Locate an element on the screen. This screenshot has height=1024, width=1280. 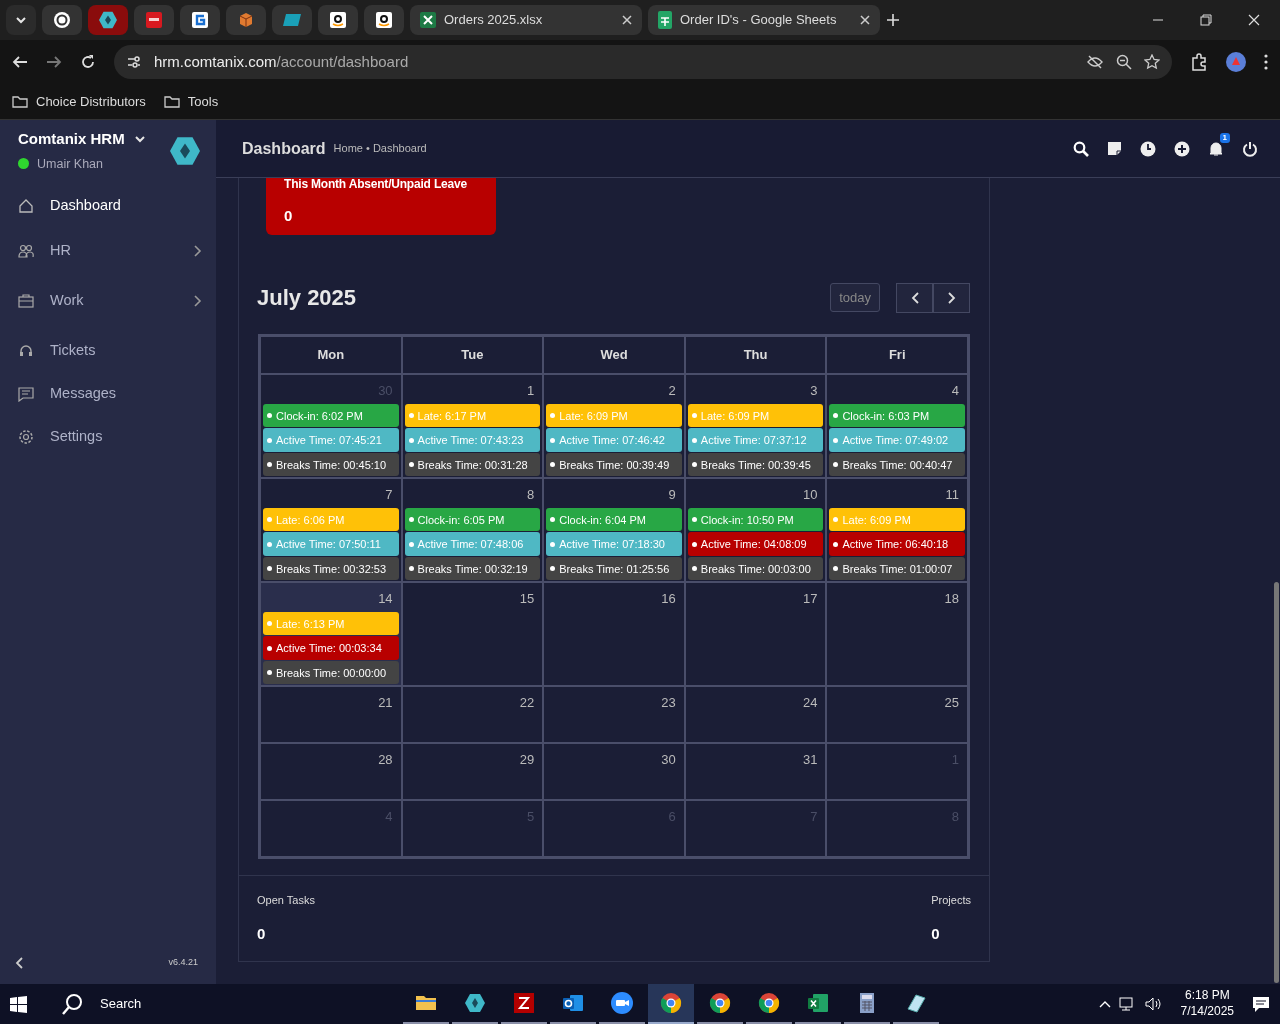
calendar-event: Breaks Time: 00:03:00 is located at coordinates (755, 568).